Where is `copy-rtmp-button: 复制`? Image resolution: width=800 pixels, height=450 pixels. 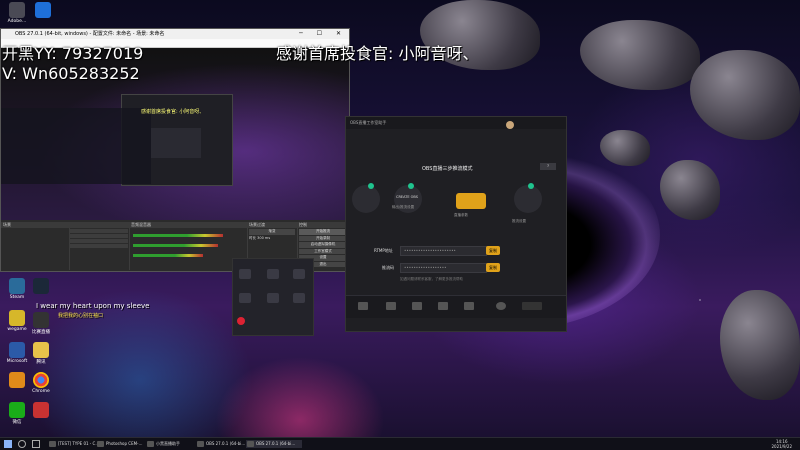 copy-rtmp-button: 复制 is located at coordinates (493, 250).